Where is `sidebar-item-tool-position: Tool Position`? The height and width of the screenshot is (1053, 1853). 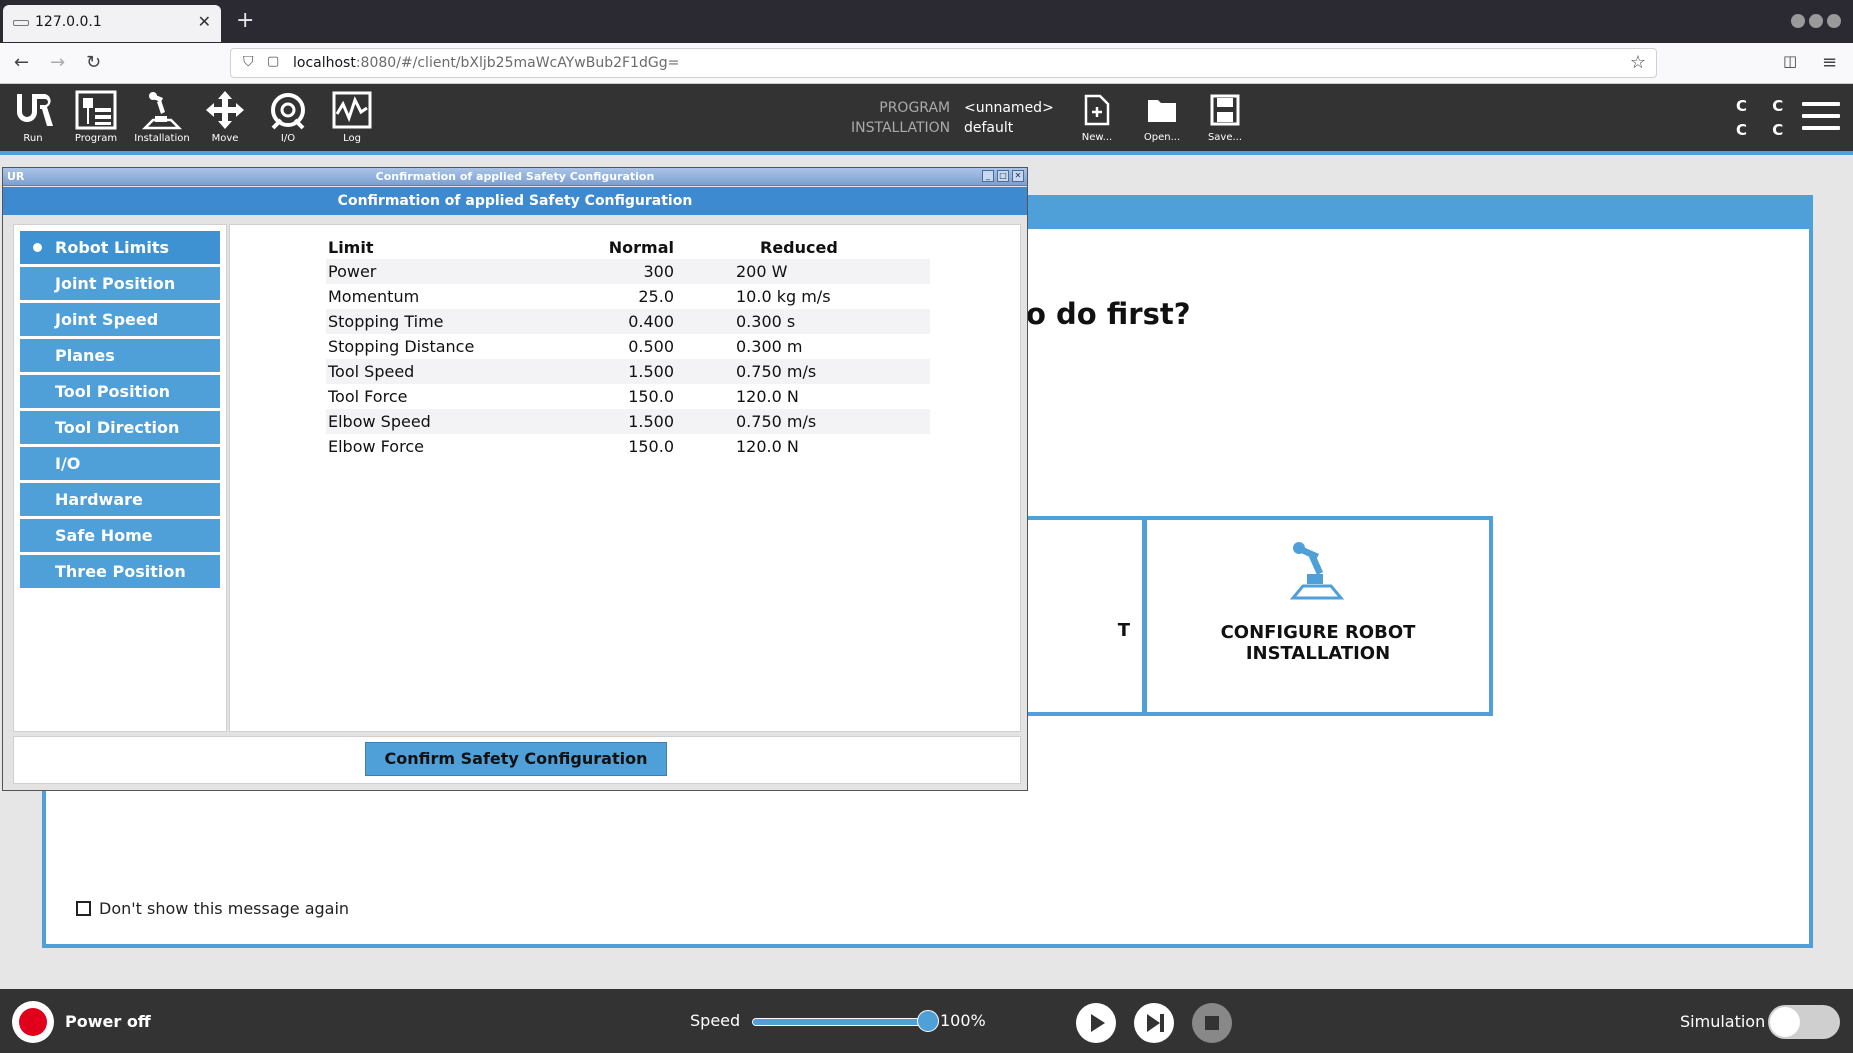 sidebar-item-tool-position: Tool Position is located at coordinates (120, 391).